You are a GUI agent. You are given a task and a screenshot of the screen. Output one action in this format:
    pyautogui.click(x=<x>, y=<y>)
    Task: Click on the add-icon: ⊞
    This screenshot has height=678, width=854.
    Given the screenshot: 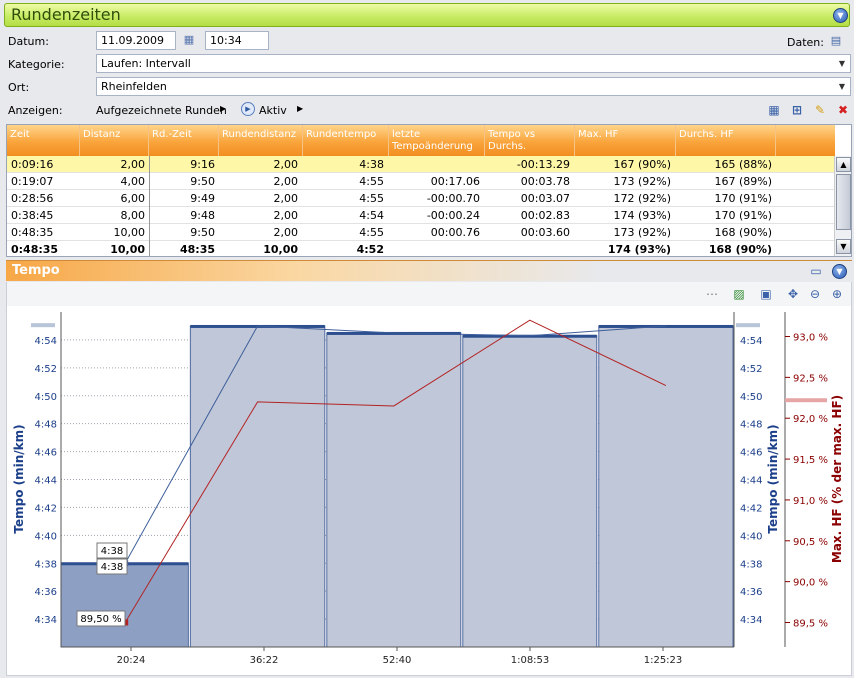 What is the action you would take?
    pyautogui.click(x=797, y=110)
    